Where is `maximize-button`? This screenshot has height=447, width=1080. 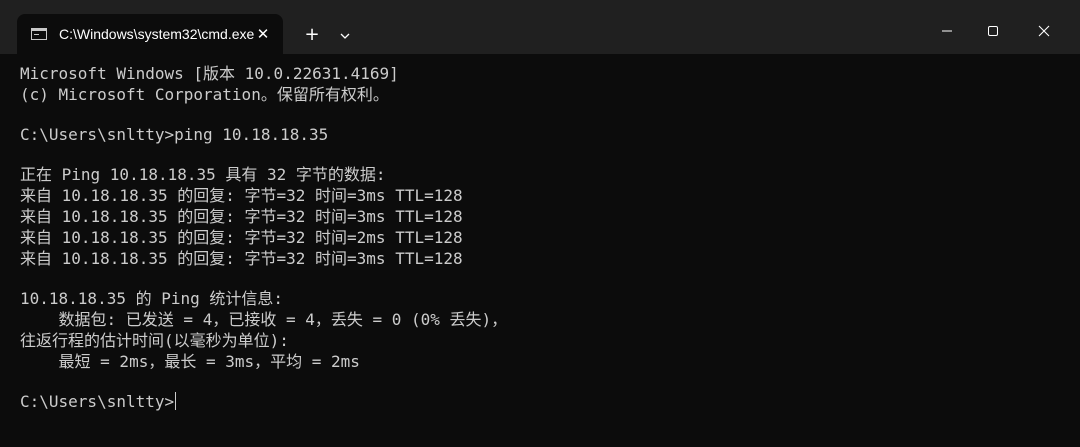 maximize-button is located at coordinates (993, 32).